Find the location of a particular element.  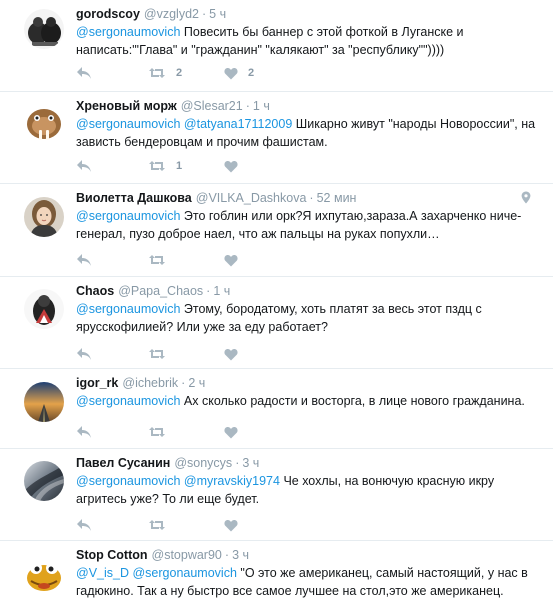

retweet-button: 1 is located at coordinates (165, 166).